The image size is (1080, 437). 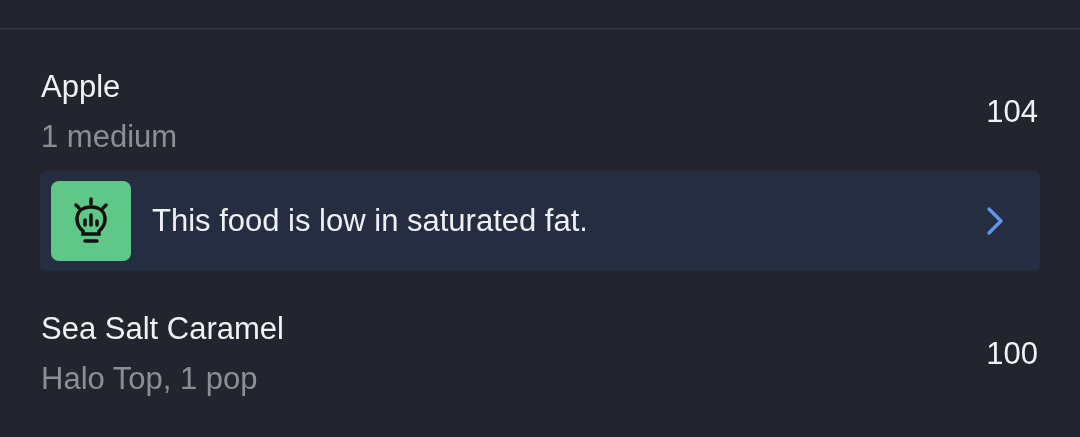 I want to click on calorie-count: 100, so click(x=1012, y=354).